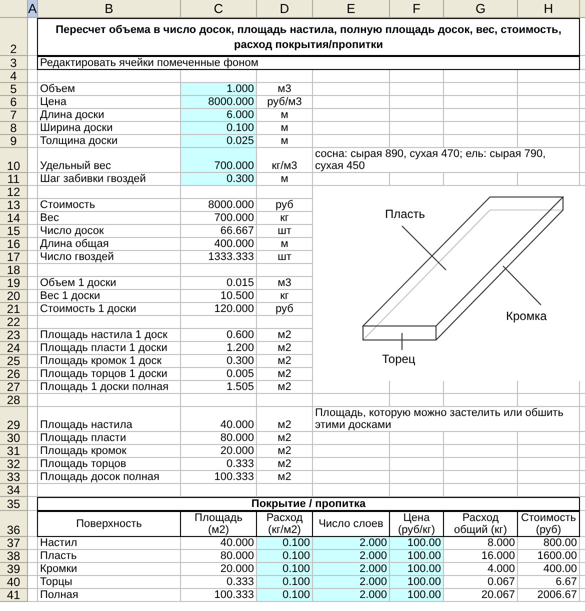 The width and height of the screenshot is (585, 611). What do you see at coordinates (14, 374) in the screenshot?
I see `row-header: 26` at bounding box center [14, 374].